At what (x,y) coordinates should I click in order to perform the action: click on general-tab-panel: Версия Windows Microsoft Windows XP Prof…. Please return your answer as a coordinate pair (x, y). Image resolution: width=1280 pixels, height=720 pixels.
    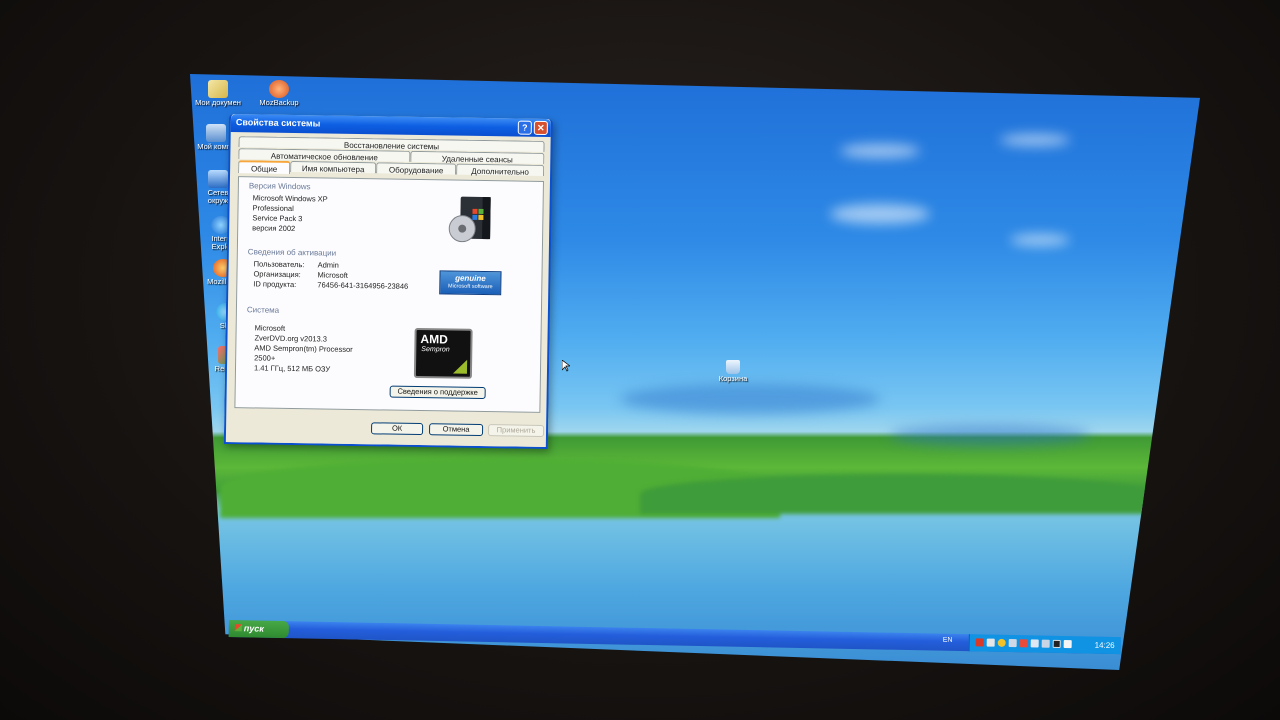
    Looking at the image, I should click on (389, 294).